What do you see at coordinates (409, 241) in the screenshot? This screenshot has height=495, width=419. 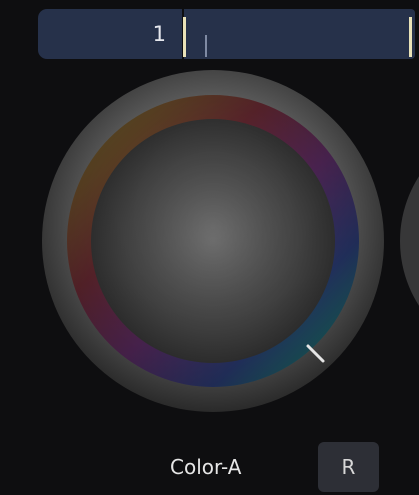 I see `color-wheel-secondary-partial` at bounding box center [409, 241].